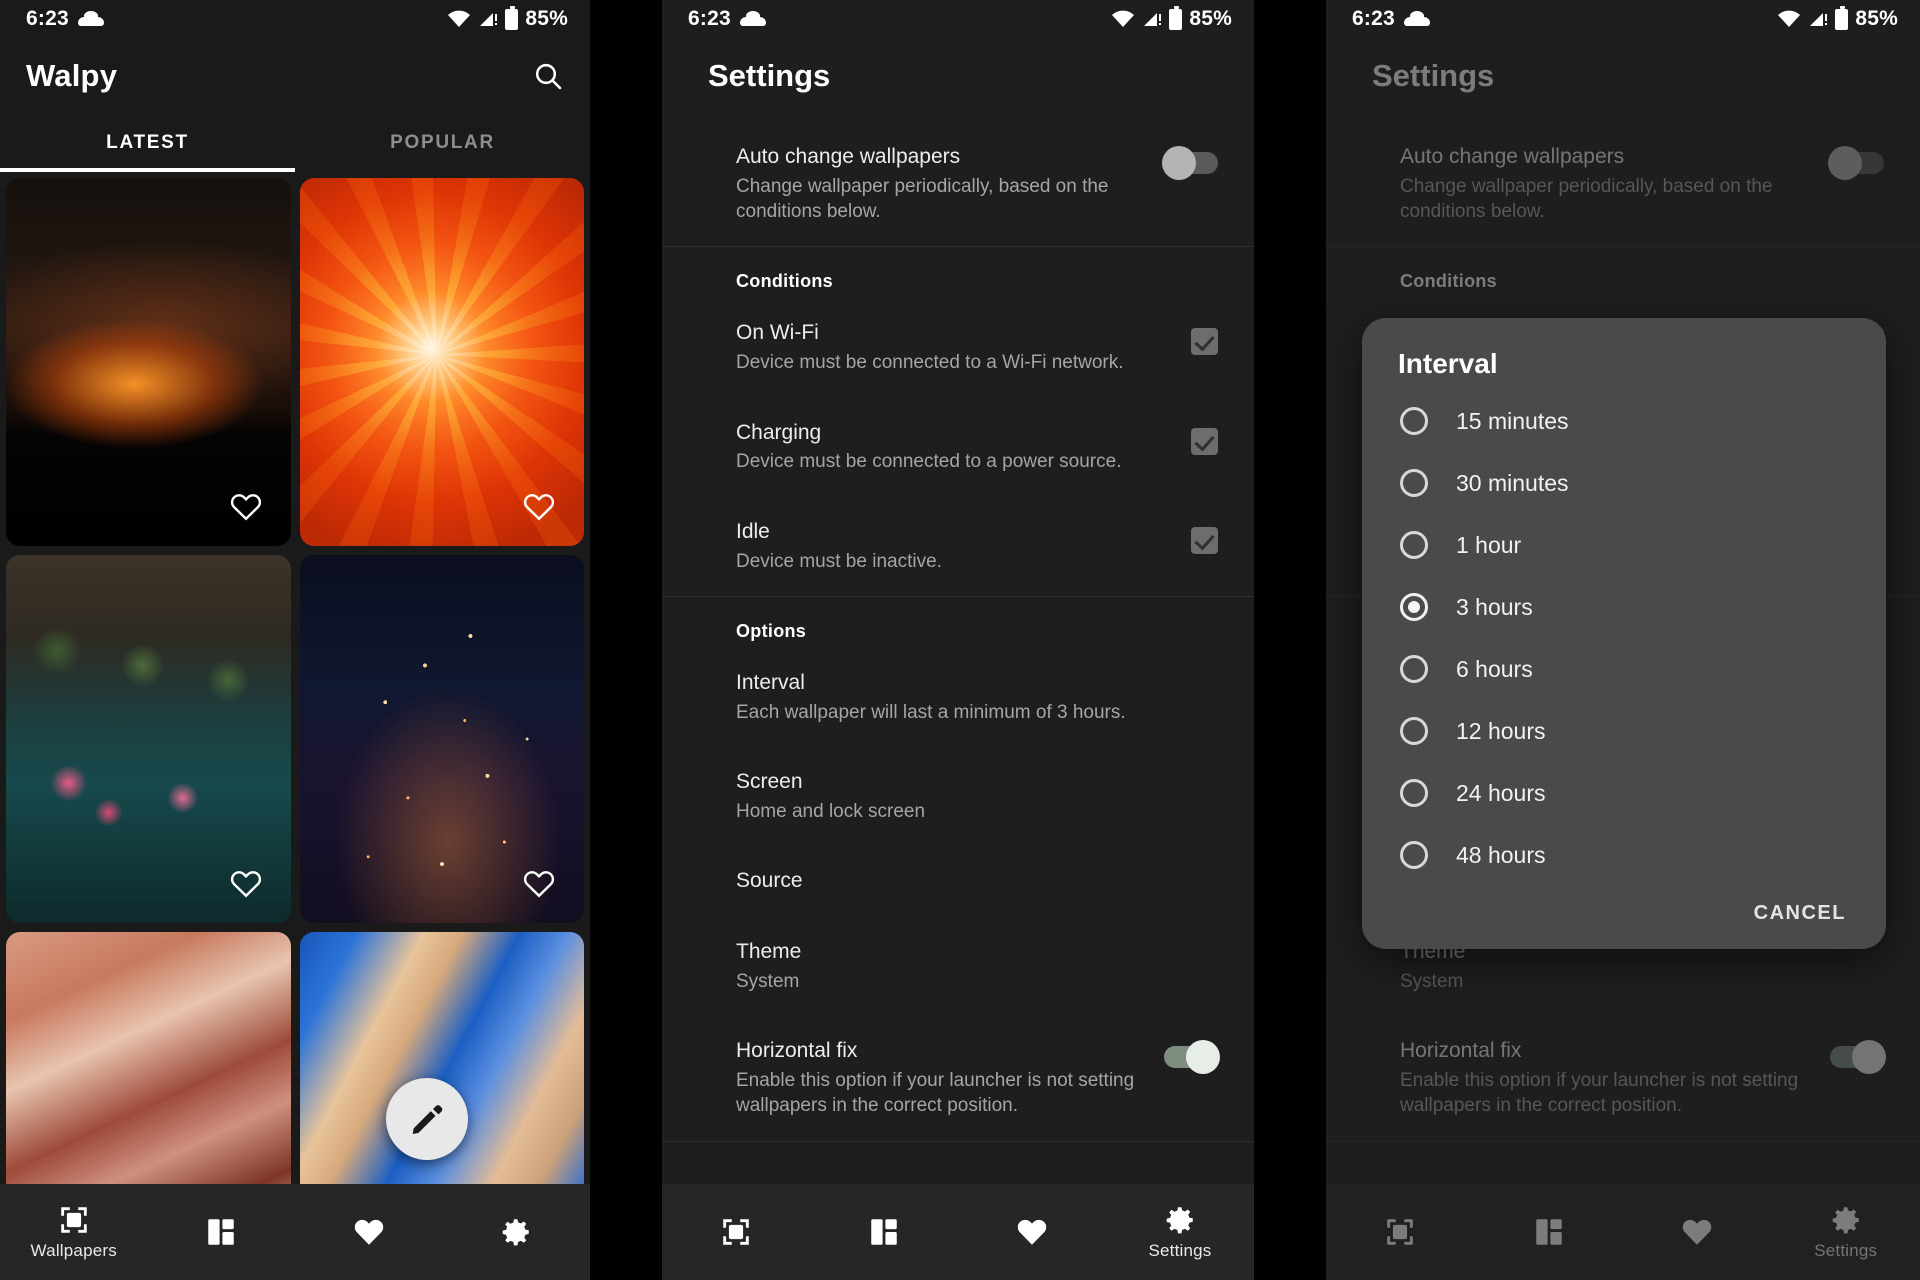 This screenshot has width=1920, height=1280. I want to click on battery-percent: 85%, so click(546, 18).